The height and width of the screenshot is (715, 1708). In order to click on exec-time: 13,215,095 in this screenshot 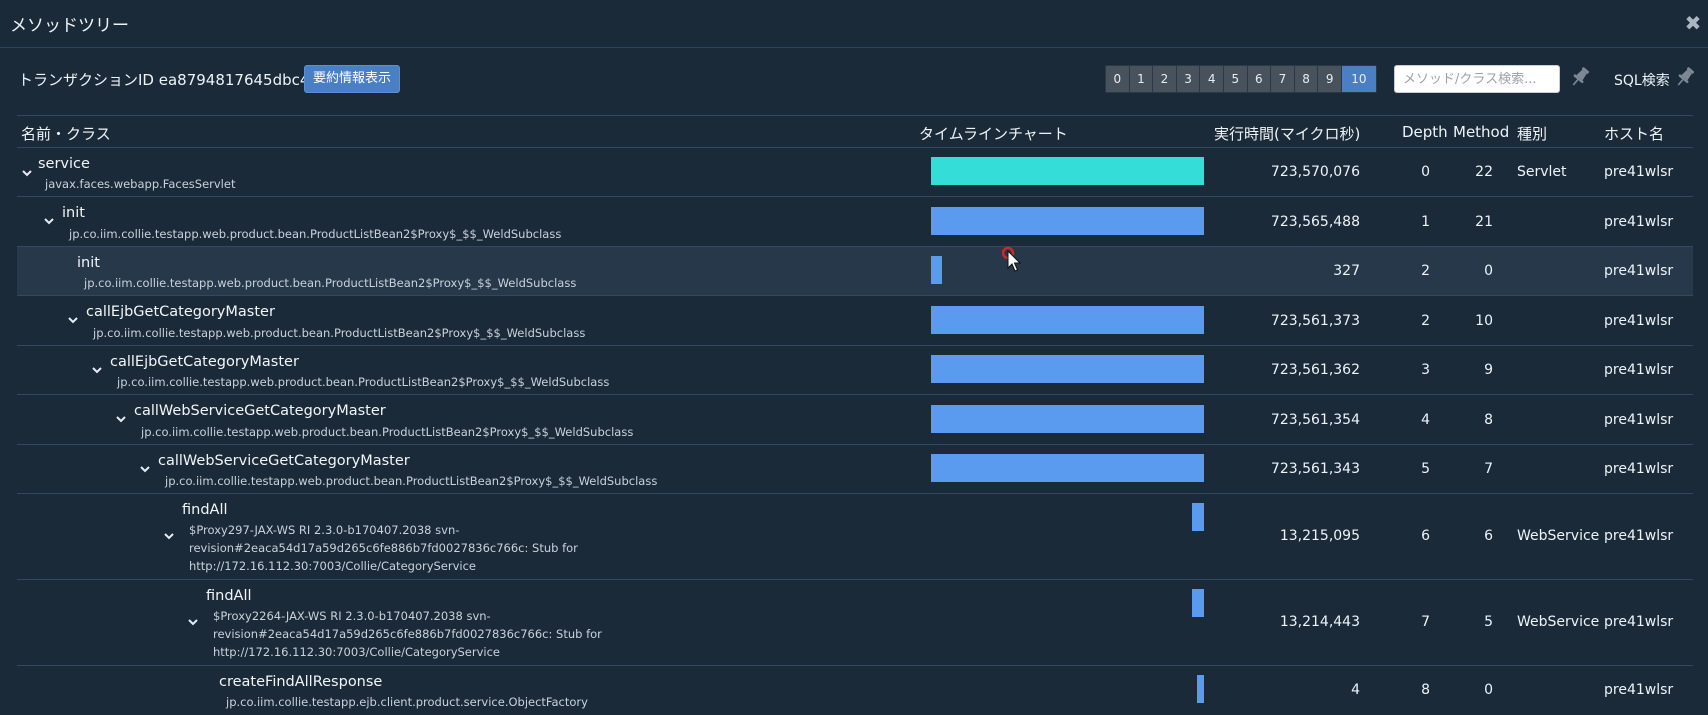, I will do `click(1319, 536)`.